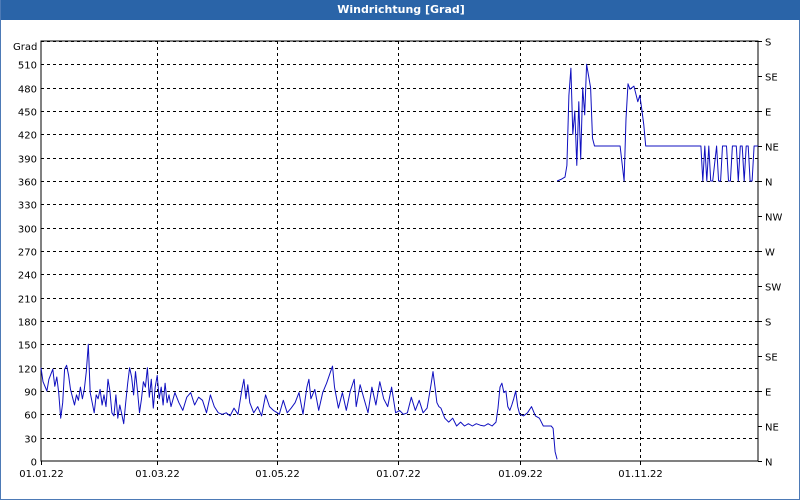  What do you see at coordinates (34, 463) in the screenshot?
I see `y-tick-label: 0` at bounding box center [34, 463].